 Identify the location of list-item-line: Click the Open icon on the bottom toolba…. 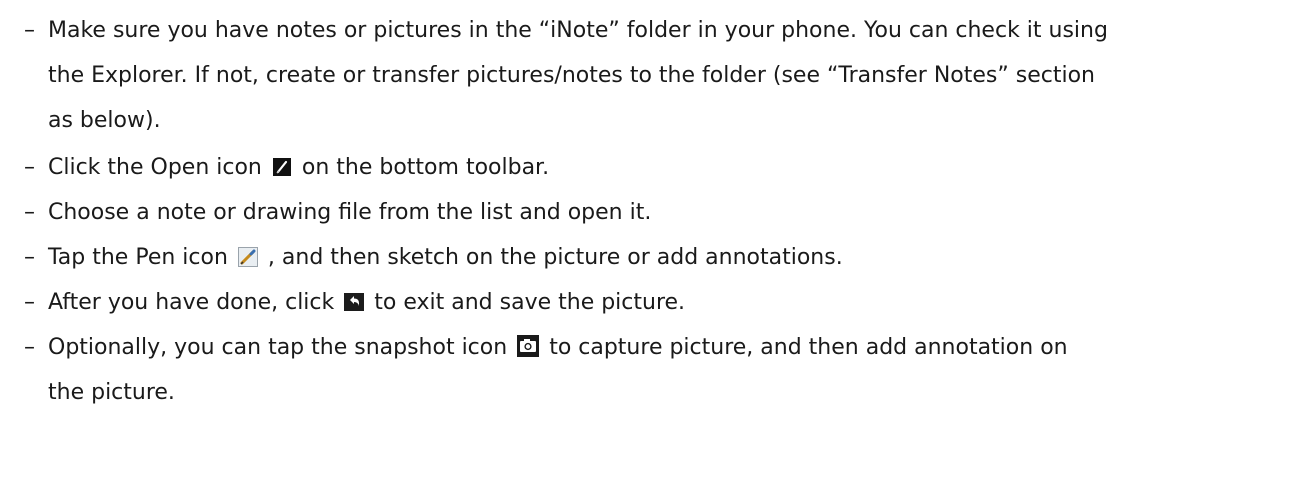
(659, 167).